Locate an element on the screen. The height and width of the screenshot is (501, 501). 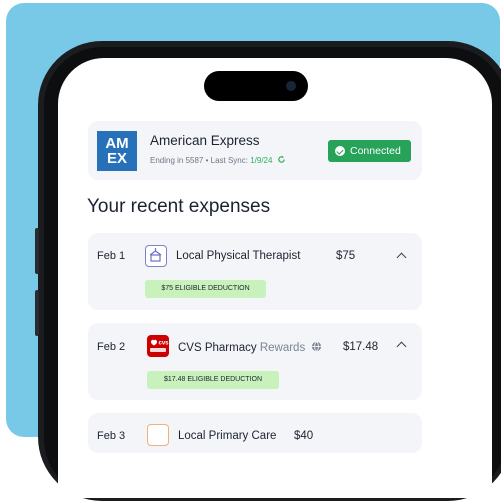
account-name: American Express is located at coordinates (205, 140).